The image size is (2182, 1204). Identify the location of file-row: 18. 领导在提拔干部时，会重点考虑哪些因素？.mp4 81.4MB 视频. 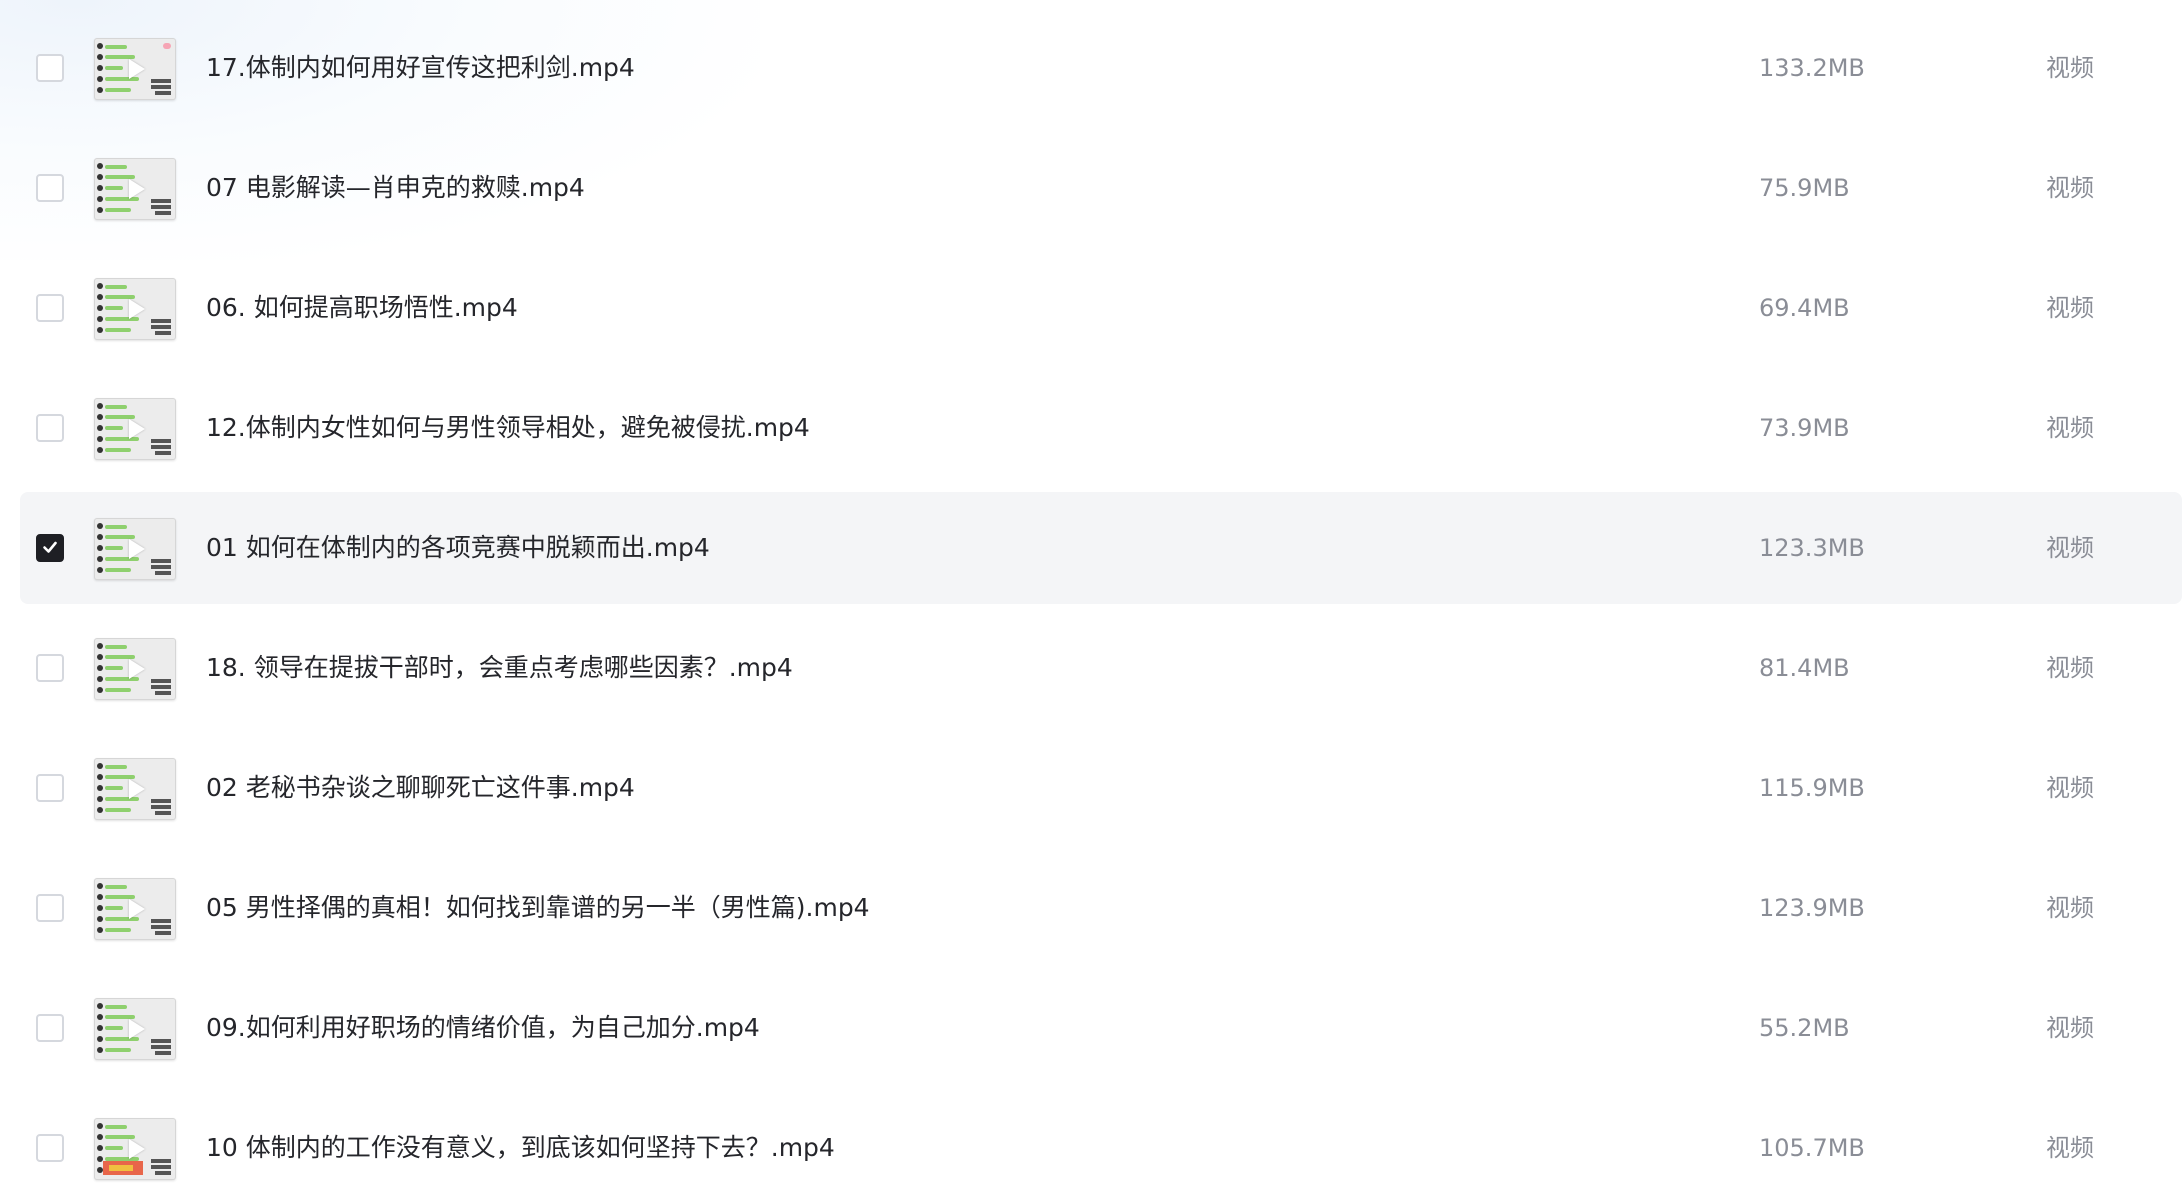
(1101, 668).